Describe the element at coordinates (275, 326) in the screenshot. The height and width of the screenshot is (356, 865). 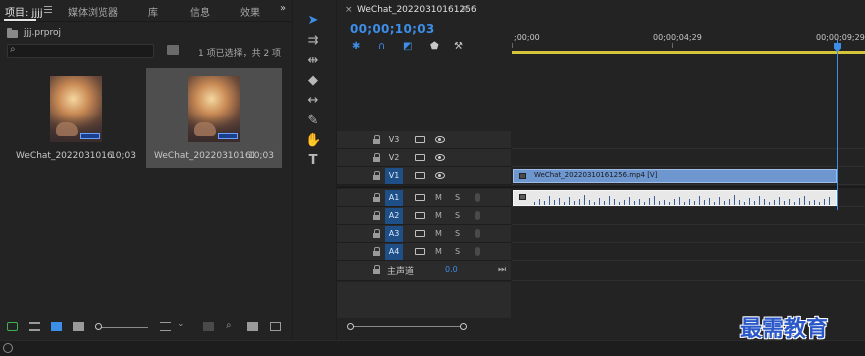
I see `new-item-icon` at that location.